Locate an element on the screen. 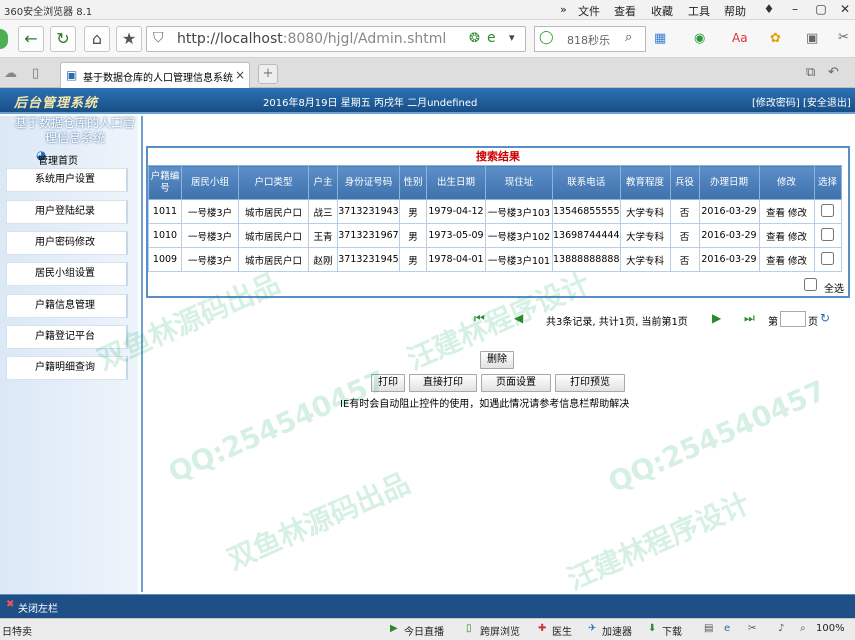 This screenshot has height=640, width=855. cell-id: 1009 is located at coordinates (165, 259).